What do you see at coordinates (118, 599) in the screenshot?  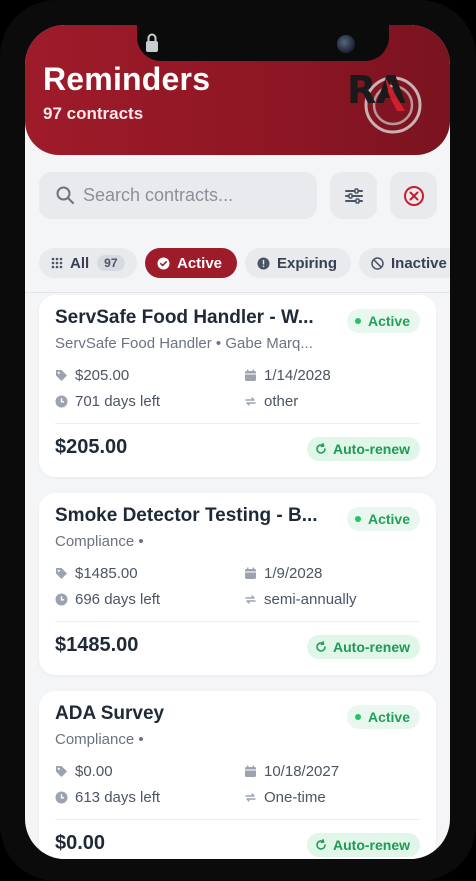 I see `days-left-text: 696 days left` at bounding box center [118, 599].